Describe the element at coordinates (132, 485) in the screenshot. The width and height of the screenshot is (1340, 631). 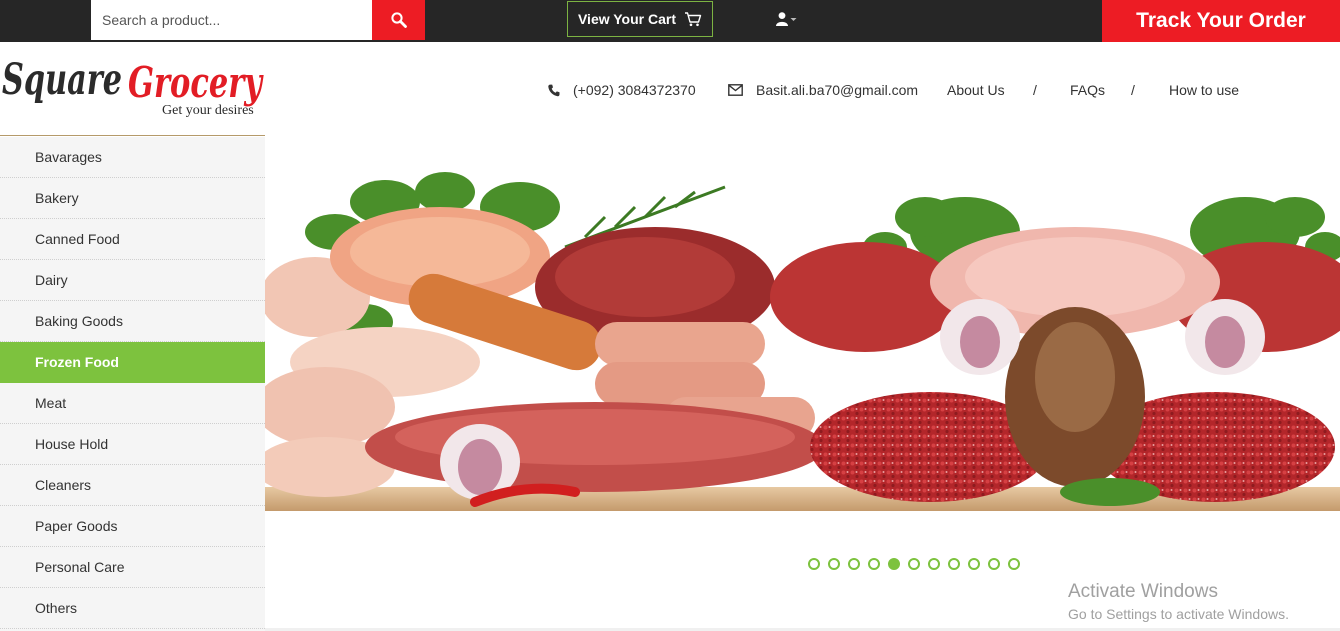
I see `sidebar-item-cleaners: Cleaners` at that location.